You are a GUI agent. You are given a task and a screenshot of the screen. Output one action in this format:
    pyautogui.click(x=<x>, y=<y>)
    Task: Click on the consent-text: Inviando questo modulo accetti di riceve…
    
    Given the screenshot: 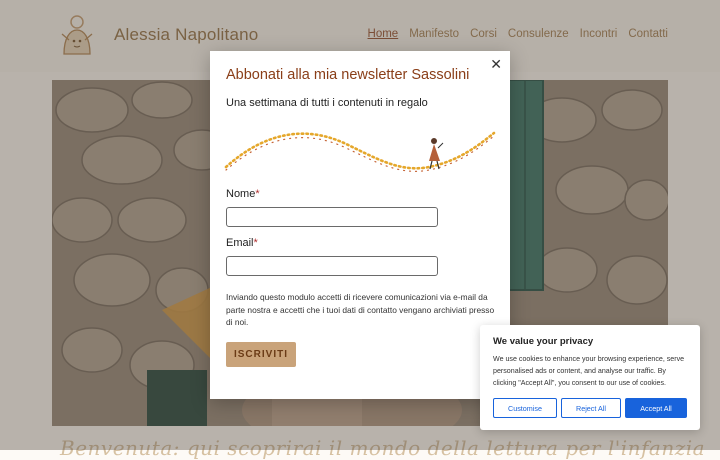 What is the action you would take?
    pyautogui.click(x=360, y=309)
    